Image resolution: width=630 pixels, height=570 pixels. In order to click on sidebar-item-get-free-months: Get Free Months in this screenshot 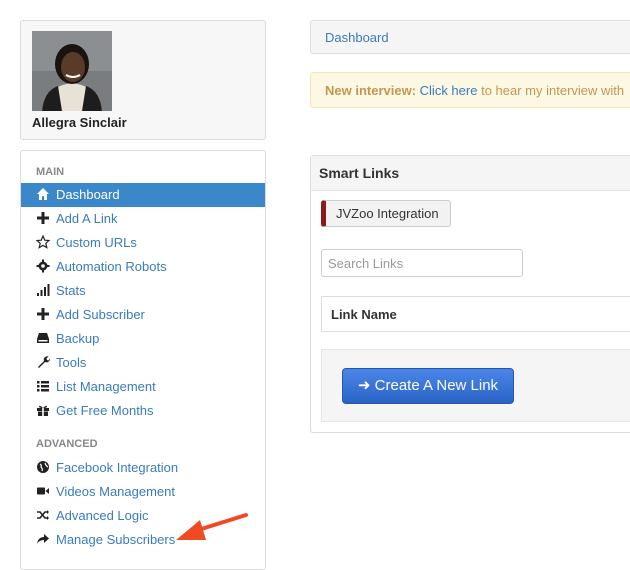, I will do `click(143, 411)`.